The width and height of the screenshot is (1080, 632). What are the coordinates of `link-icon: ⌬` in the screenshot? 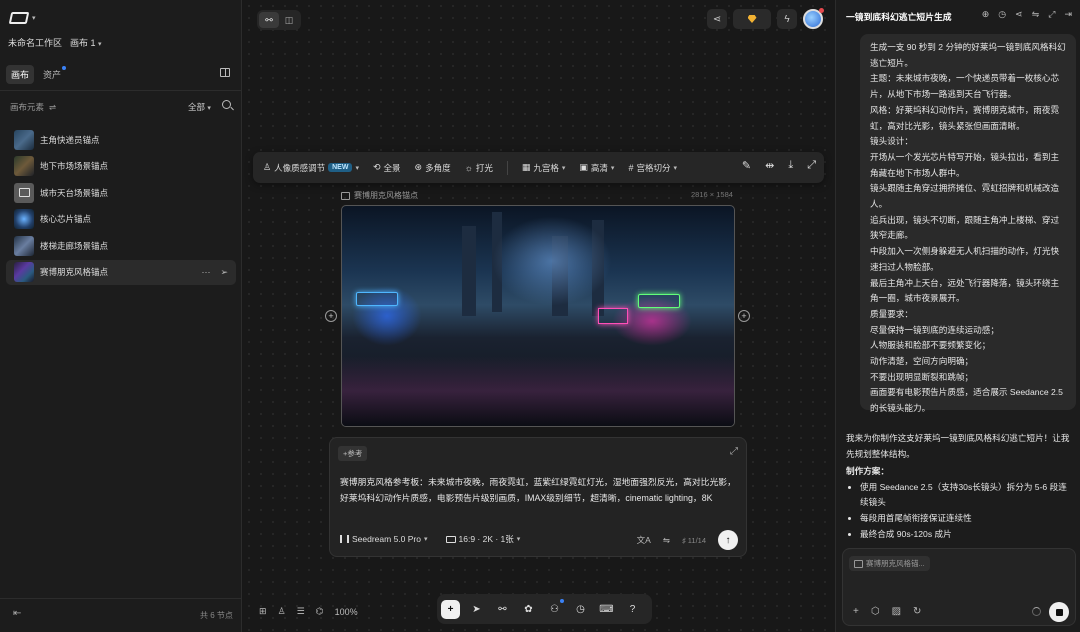 It's located at (320, 611).